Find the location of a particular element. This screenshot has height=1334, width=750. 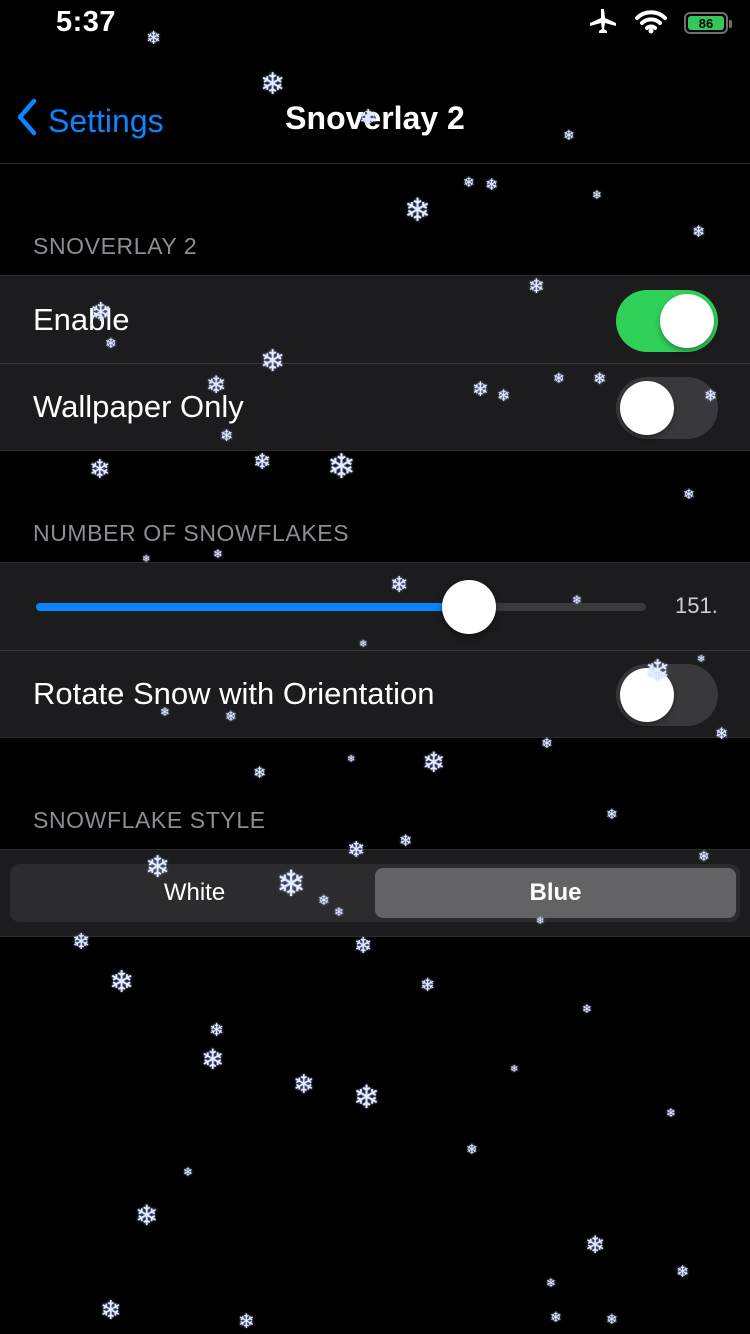

enable-toggle-knob is located at coordinates (687, 321).